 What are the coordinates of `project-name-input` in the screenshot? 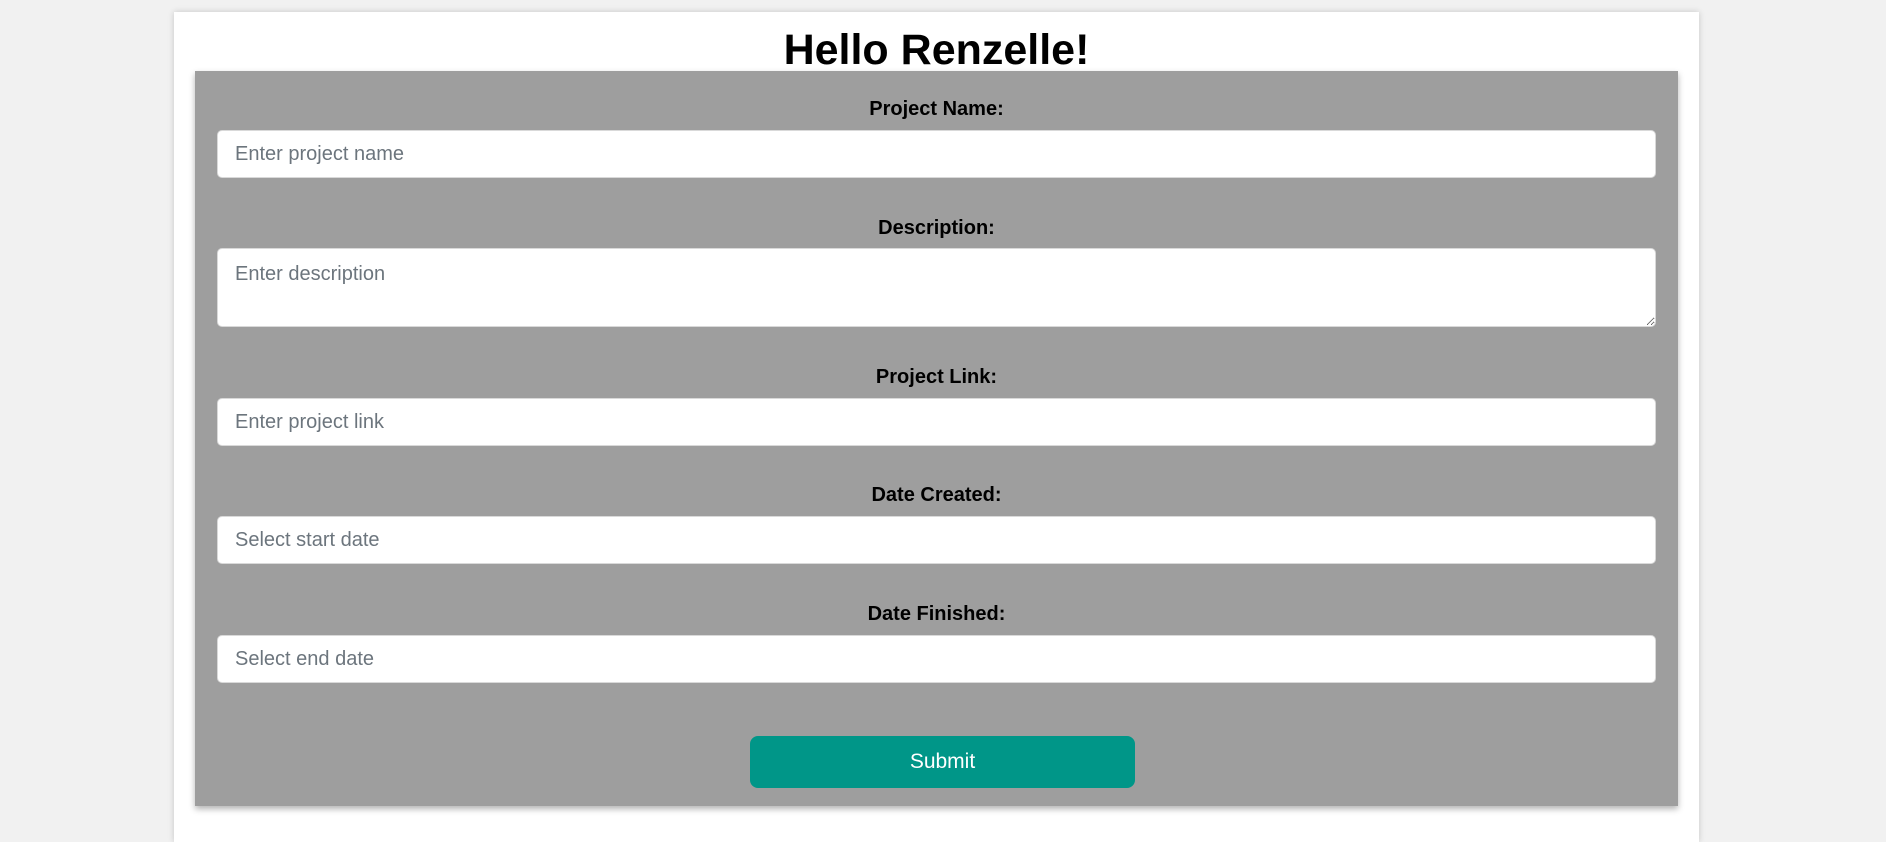 It's located at (936, 154).